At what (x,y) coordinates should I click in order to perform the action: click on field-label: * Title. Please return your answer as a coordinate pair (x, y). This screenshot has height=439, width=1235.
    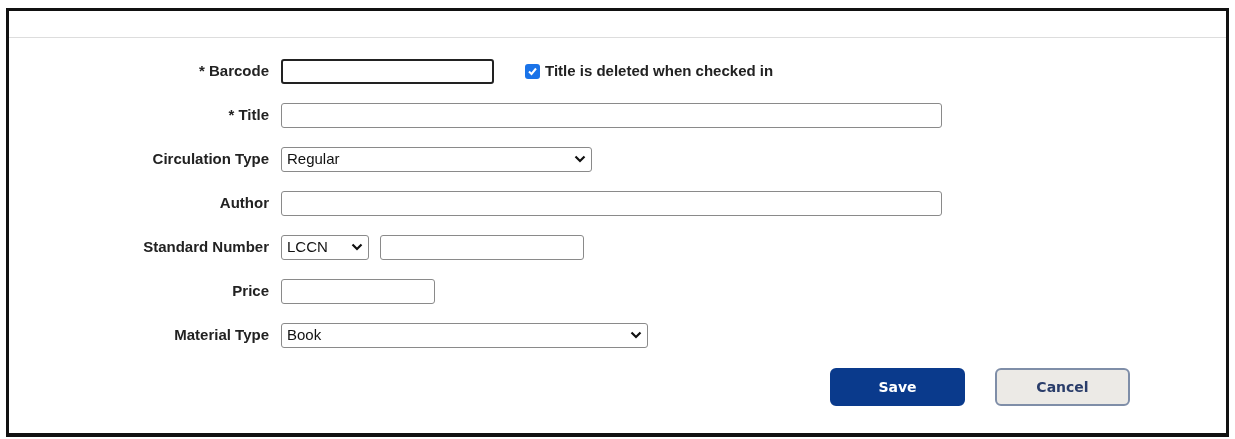
    Looking at the image, I should click on (248, 114).